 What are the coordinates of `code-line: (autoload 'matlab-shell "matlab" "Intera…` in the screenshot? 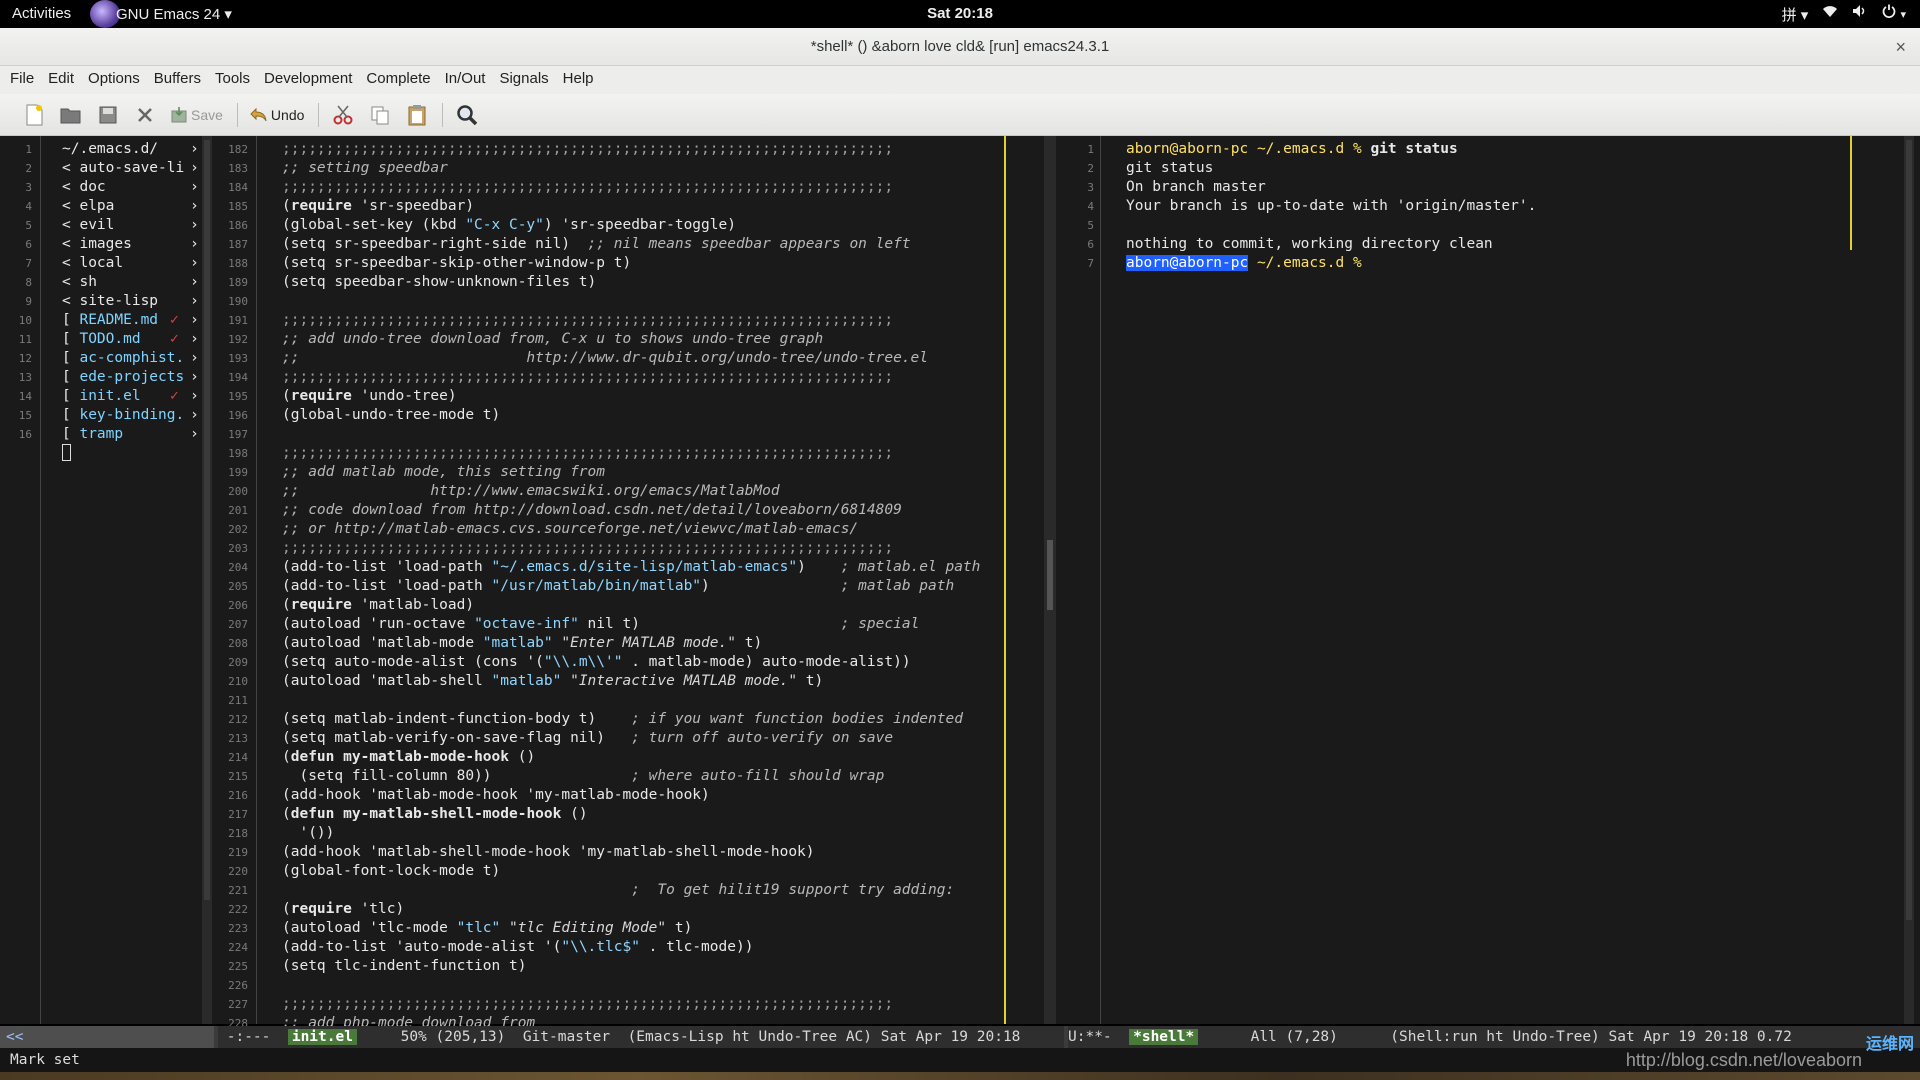 It's located at (642, 681).